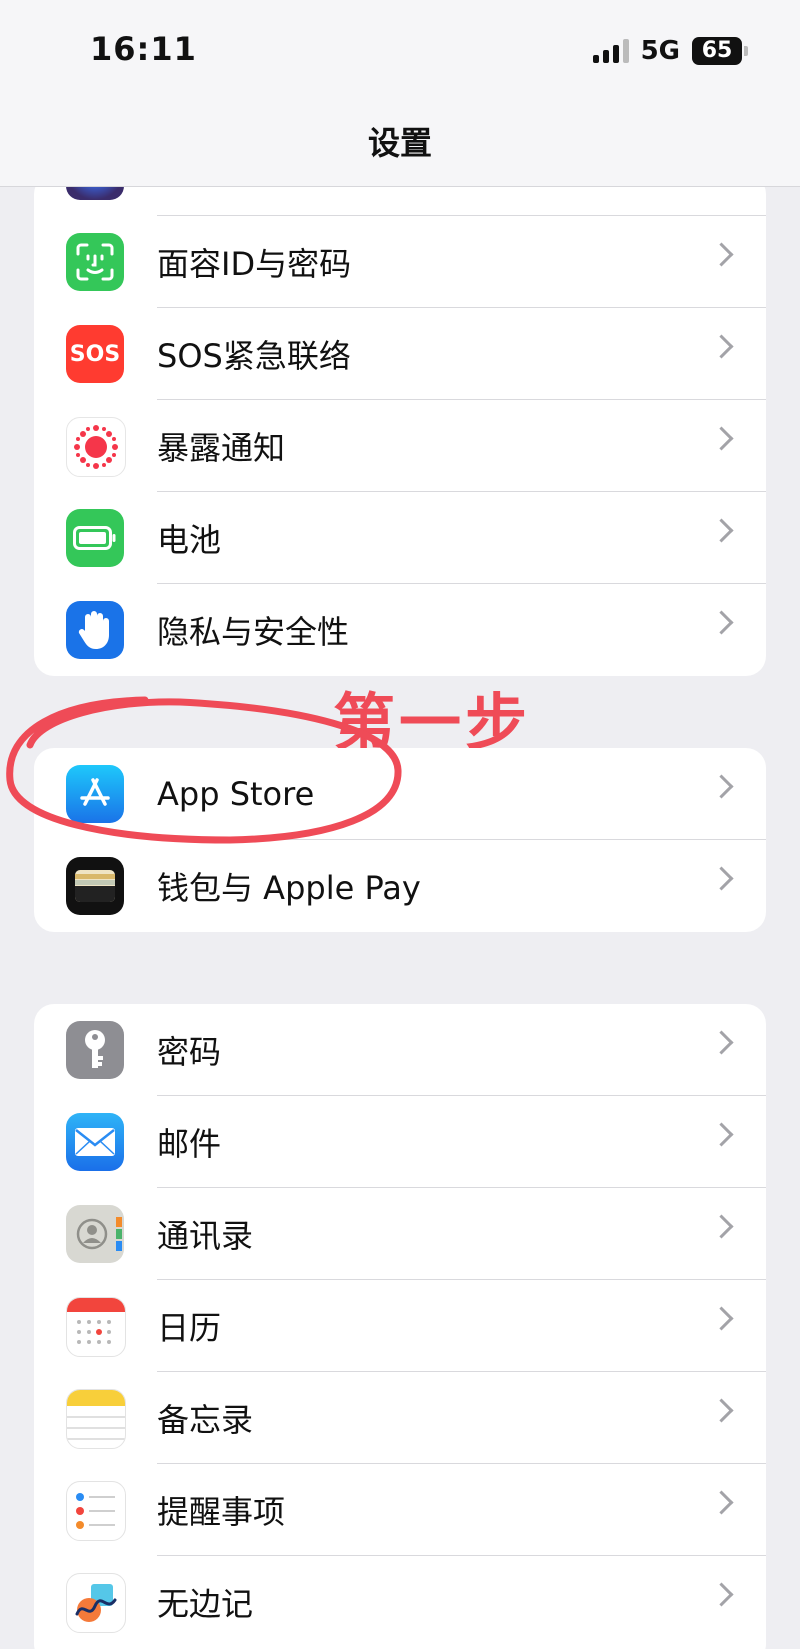 This screenshot has height=1649, width=800. What do you see at coordinates (717, 51) in the screenshot?
I see `battery-level: 65` at bounding box center [717, 51].